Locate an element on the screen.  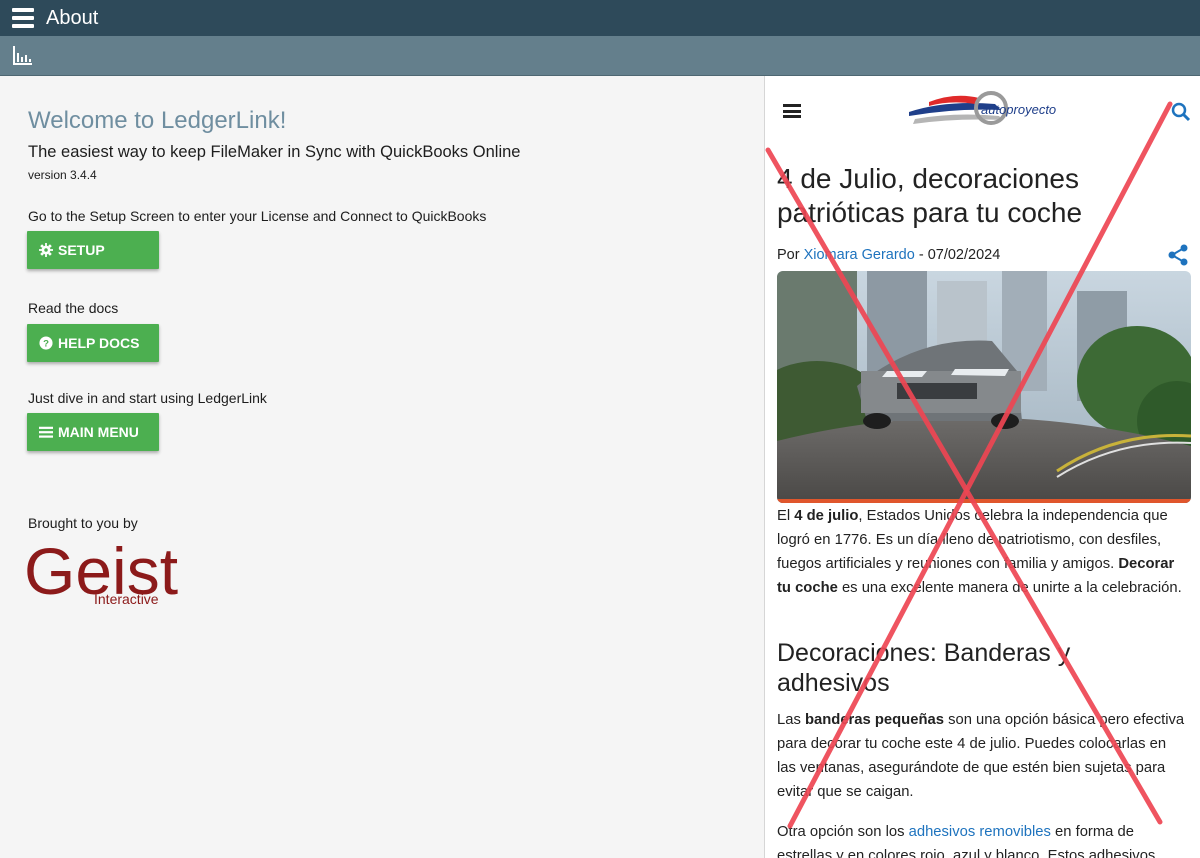
autoproyecto-logo: autoproyecto is located at coordinates (995, 109).